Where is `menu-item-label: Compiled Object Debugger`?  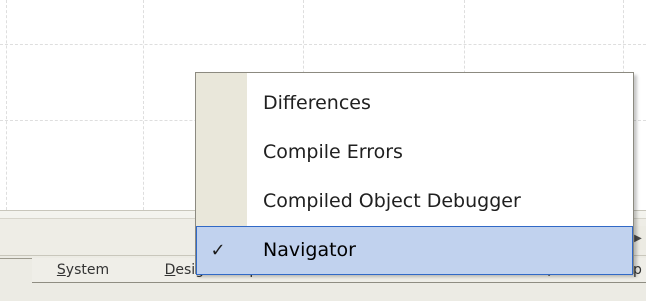 menu-item-label: Compiled Object Debugger is located at coordinates (392, 201).